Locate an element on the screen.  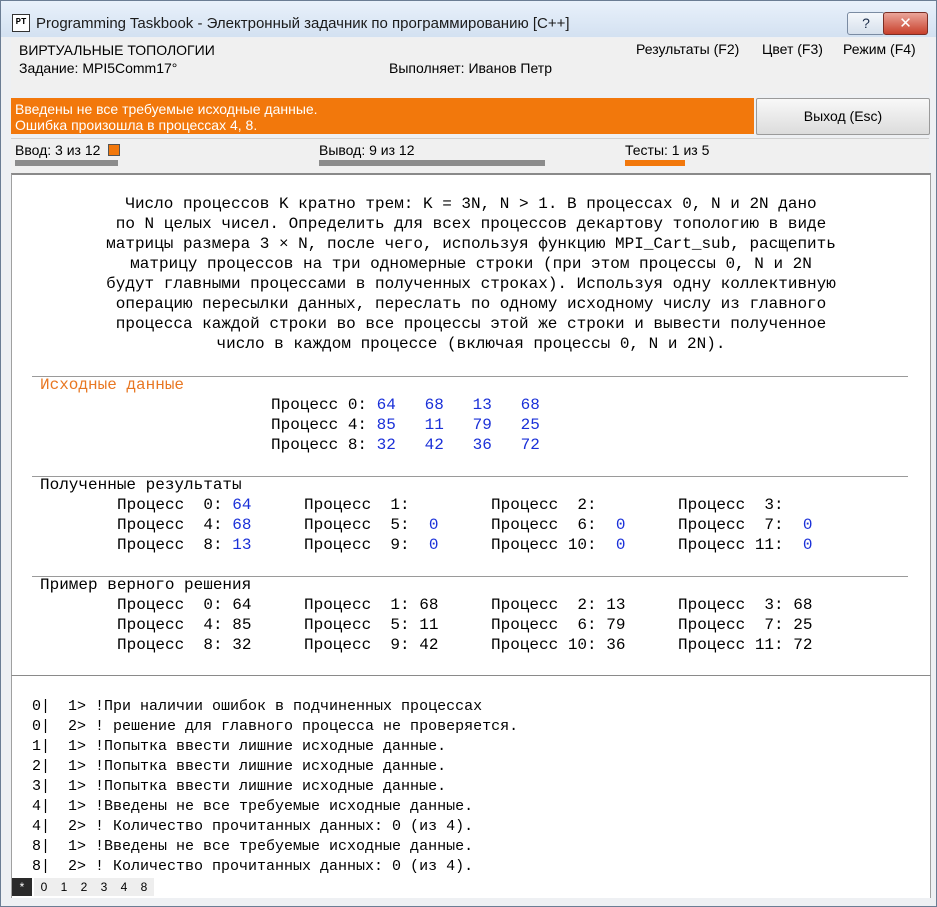
example-cell: Процесс 4: 85 is located at coordinates (184, 625).